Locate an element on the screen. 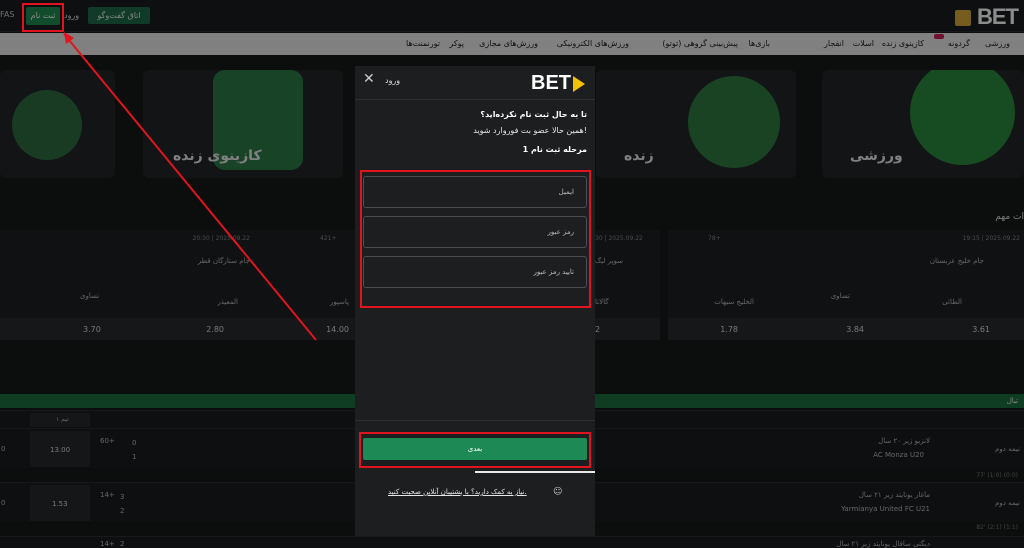 This screenshot has height=548, width=1024. highlight-register is located at coordinates (43, 17).